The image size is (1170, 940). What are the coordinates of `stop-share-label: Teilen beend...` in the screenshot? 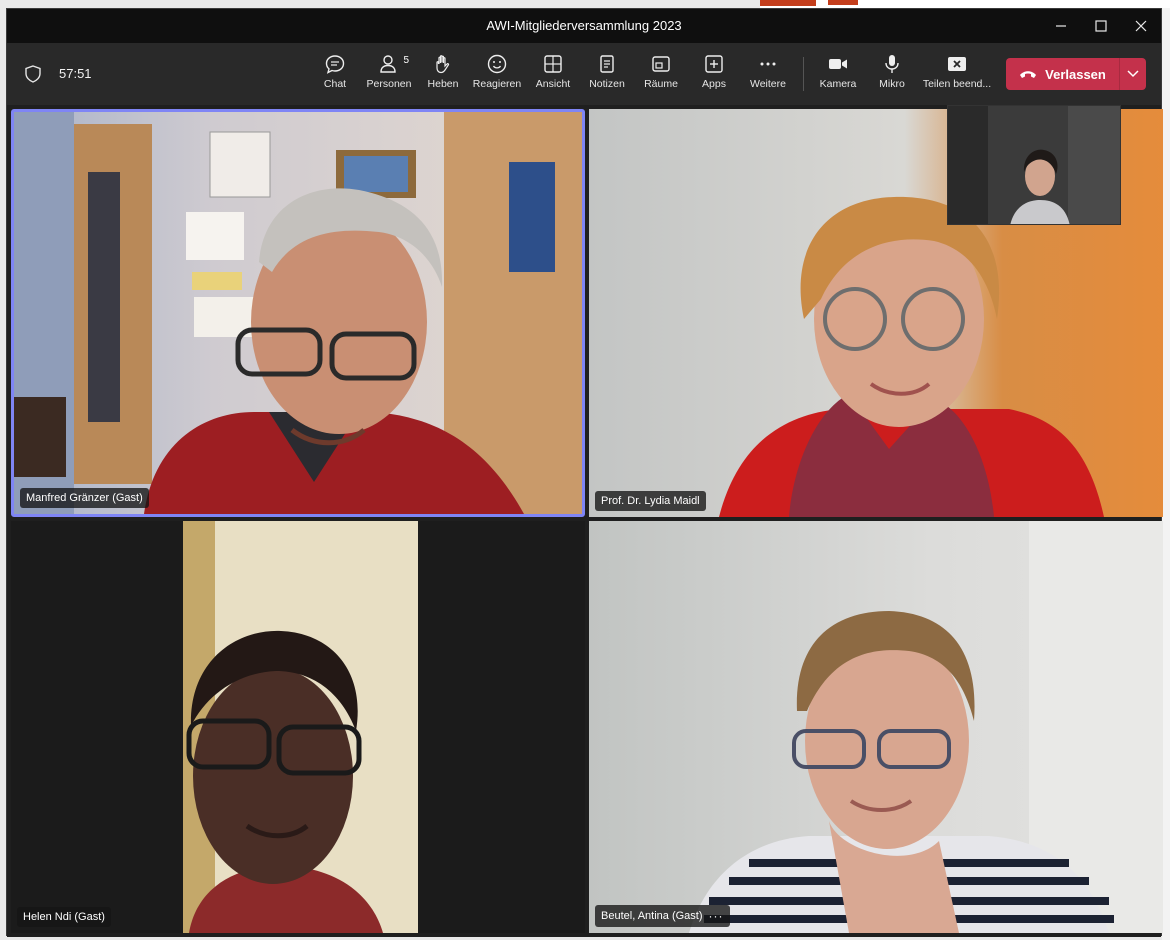 It's located at (957, 84).